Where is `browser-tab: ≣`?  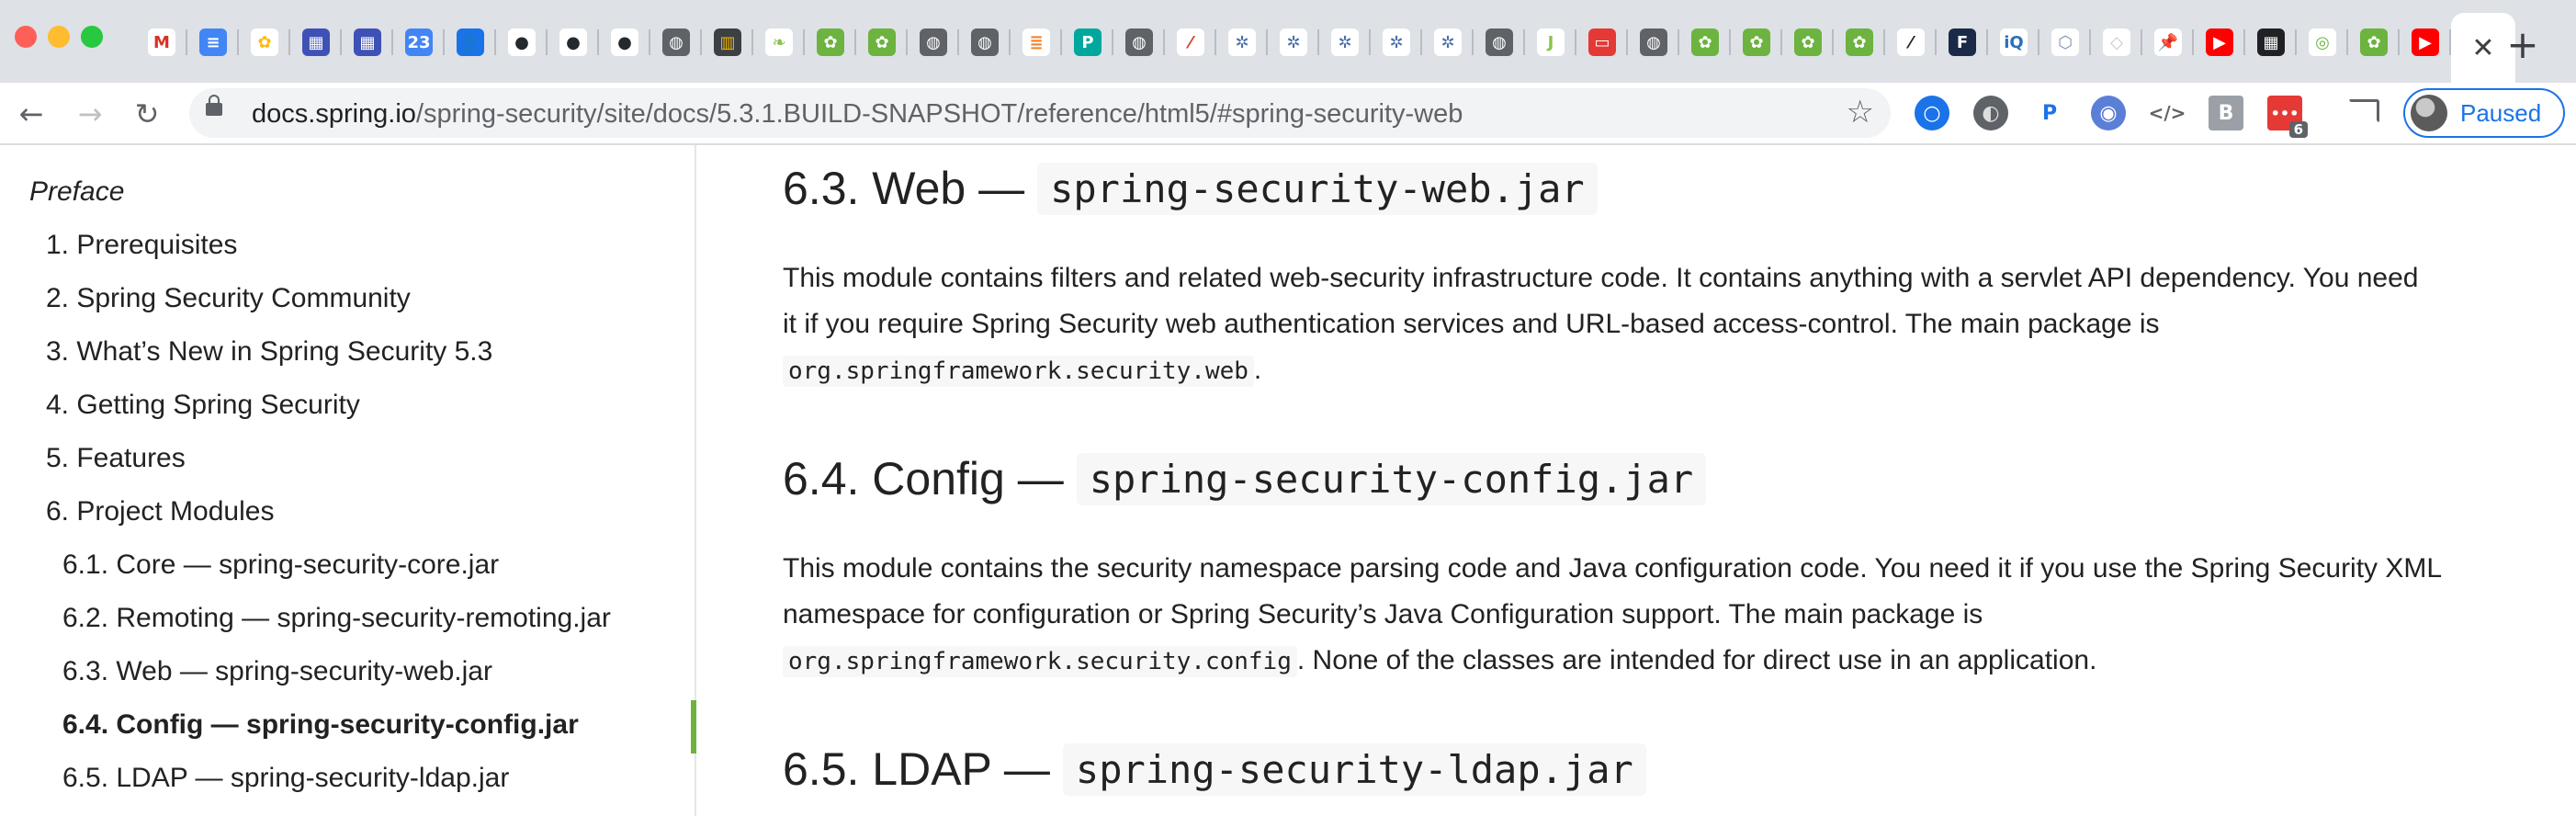
browser-tab: ≣ is located at coordinates (1036, 42).